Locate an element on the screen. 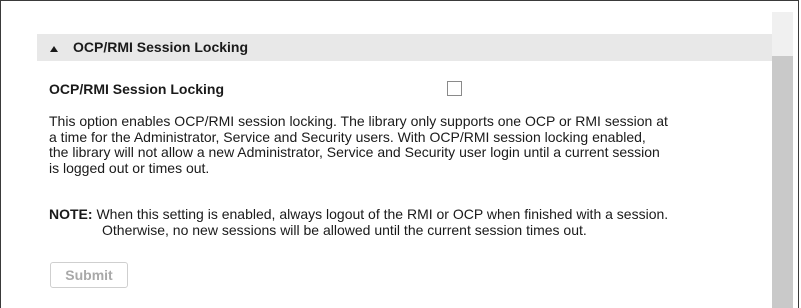 This screenshot has width=801, height=308. session-locking-label: OCP/RMI Session Locking is located at coordinates (137, 89).